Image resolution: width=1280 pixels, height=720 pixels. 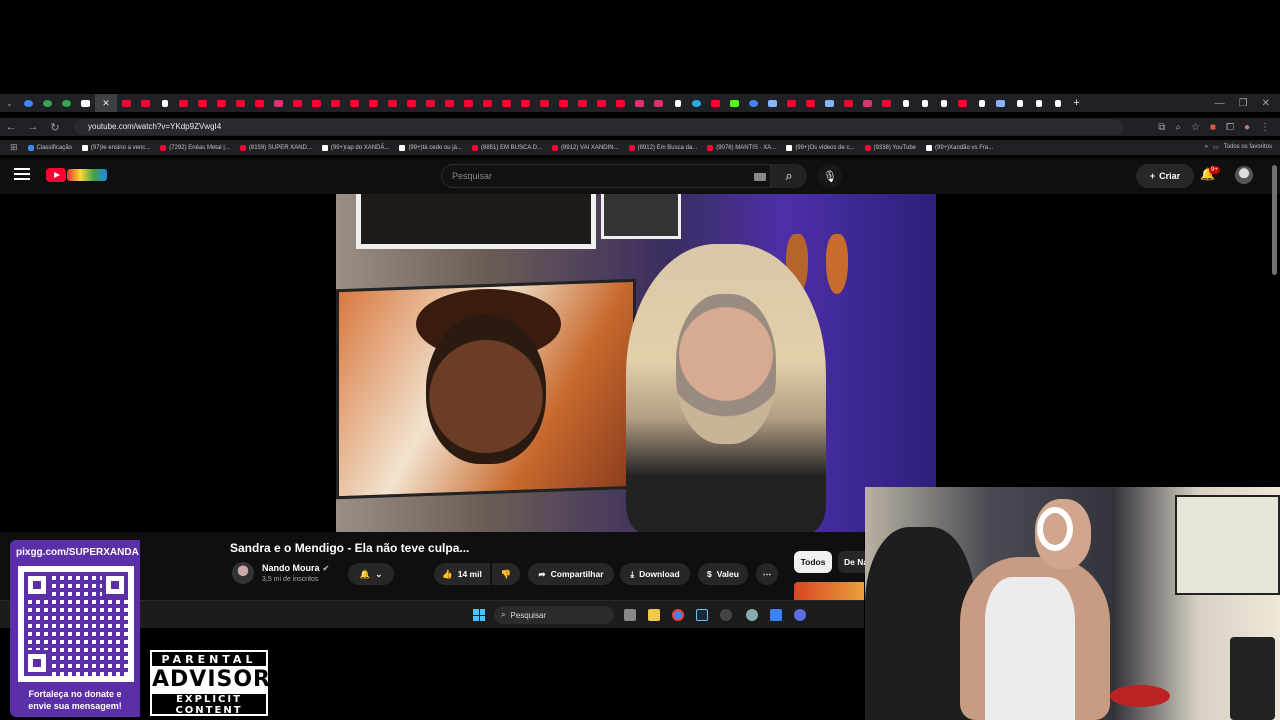 What do you see at coordinates (106, 103) in the screenshot?
I see `tab-active-close-icon: ✕` at bounding box center [106, 103].